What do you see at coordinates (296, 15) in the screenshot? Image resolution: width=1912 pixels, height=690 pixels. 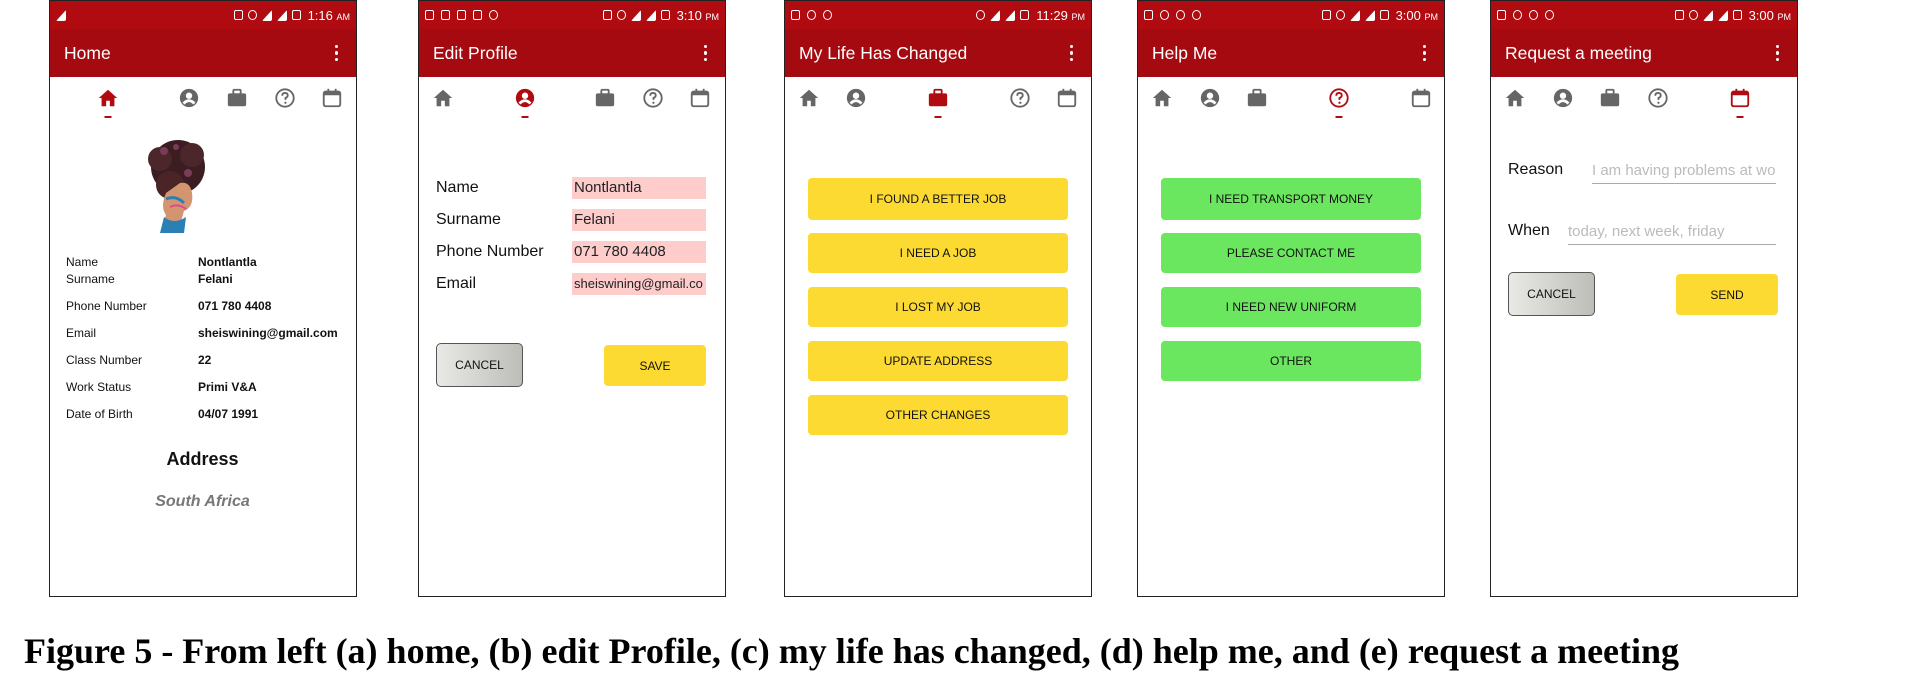 I see `battery-icon` at bounding box center [296, 15].